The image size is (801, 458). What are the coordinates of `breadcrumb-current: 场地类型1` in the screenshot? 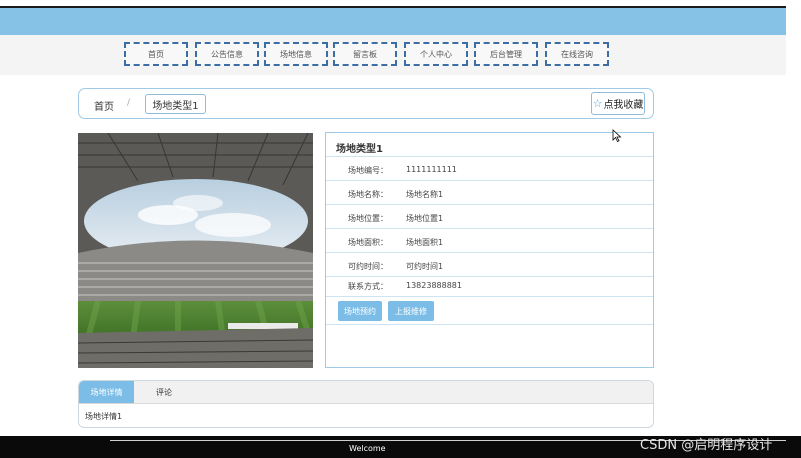 It's located at (175, 104).